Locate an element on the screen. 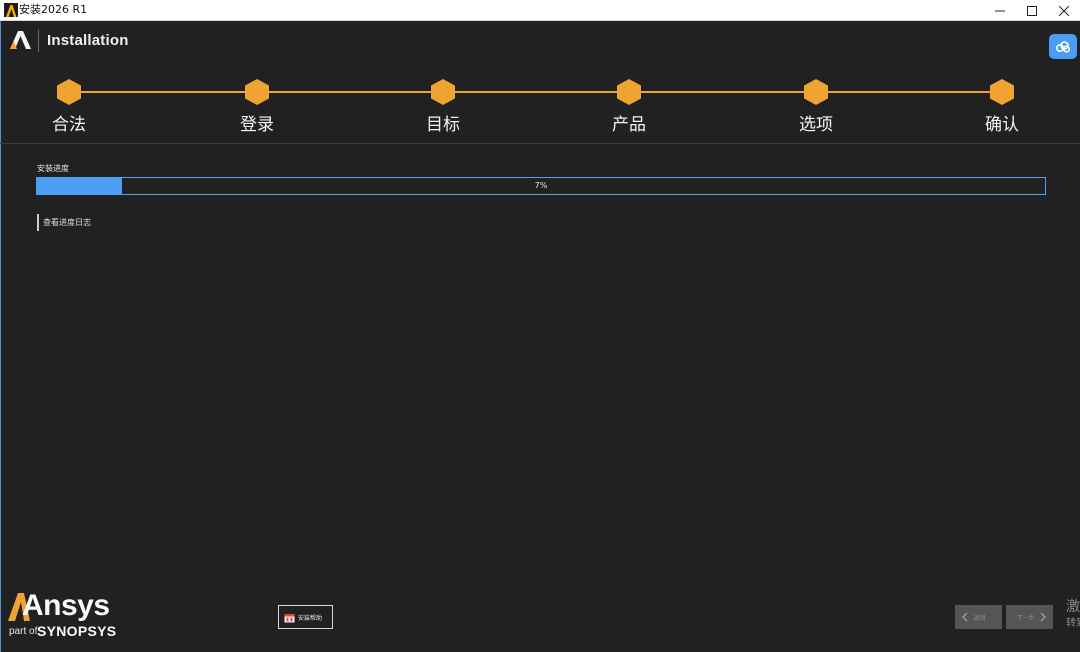 The image size is (1080, 652). install-help-button: 安装帮助 is located at coordinates (305, 617).